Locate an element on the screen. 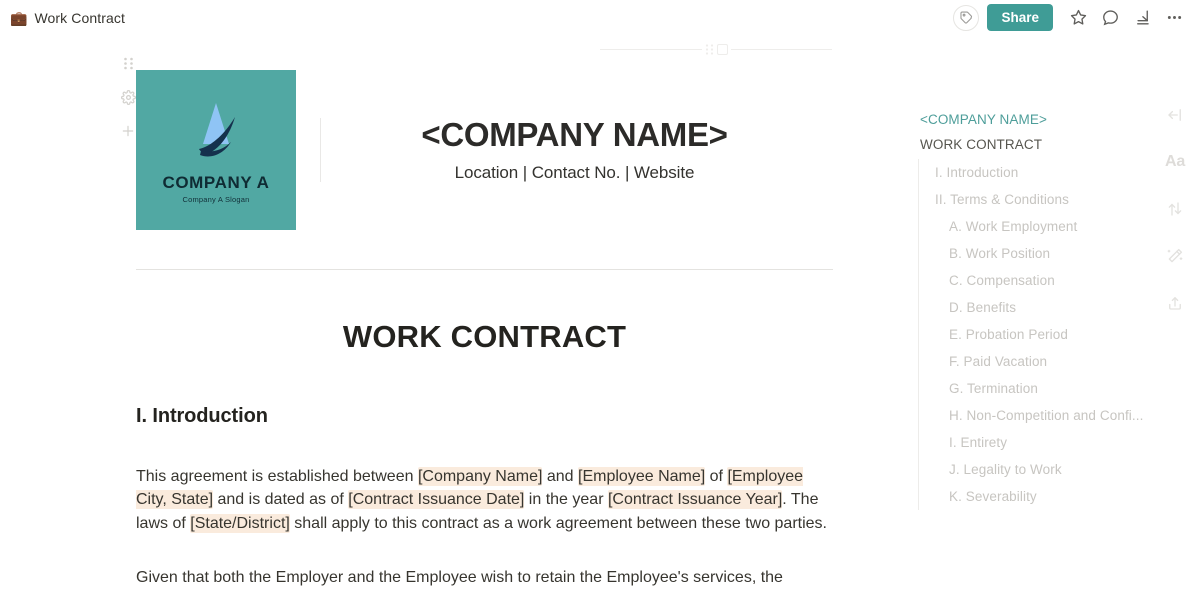 The width and height of the screenshot is (1200, 591). star-icon is located at coordinates (1078, 18).